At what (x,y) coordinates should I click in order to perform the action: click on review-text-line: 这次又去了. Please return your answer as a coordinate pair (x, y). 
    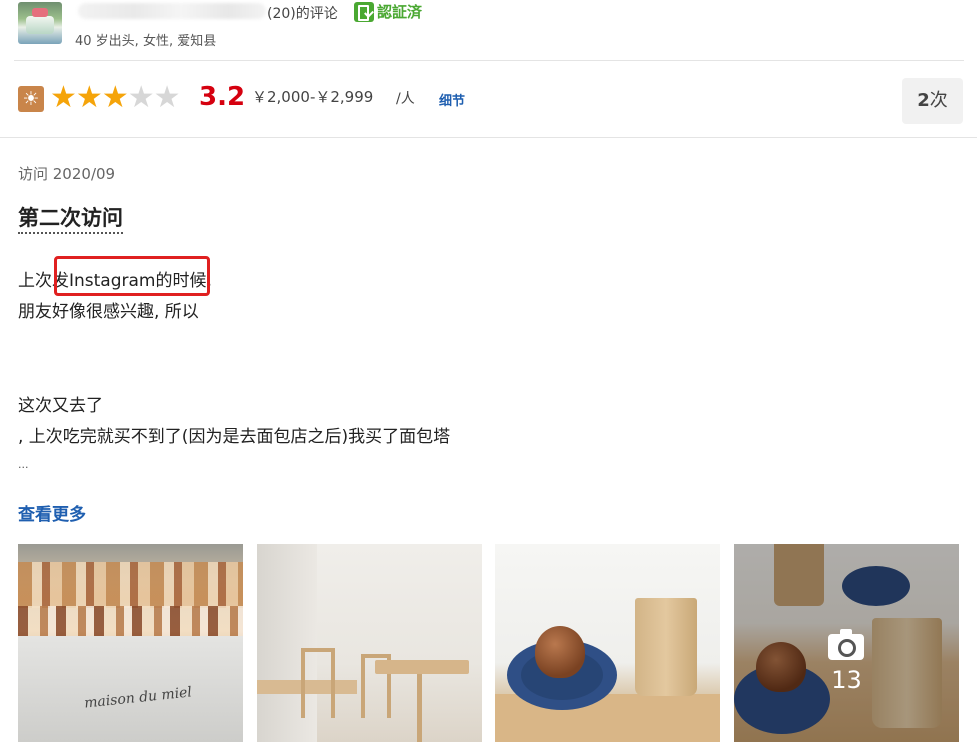
    Looking at the image, I should click on (60, 406).